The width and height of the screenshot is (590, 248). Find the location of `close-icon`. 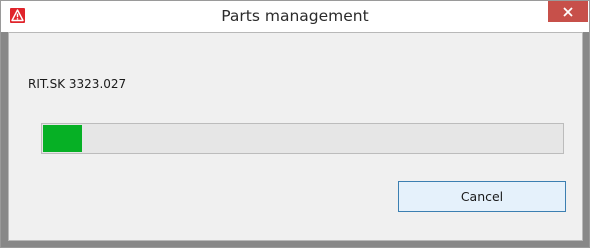

close-icon is located at coordinates (568, 12).